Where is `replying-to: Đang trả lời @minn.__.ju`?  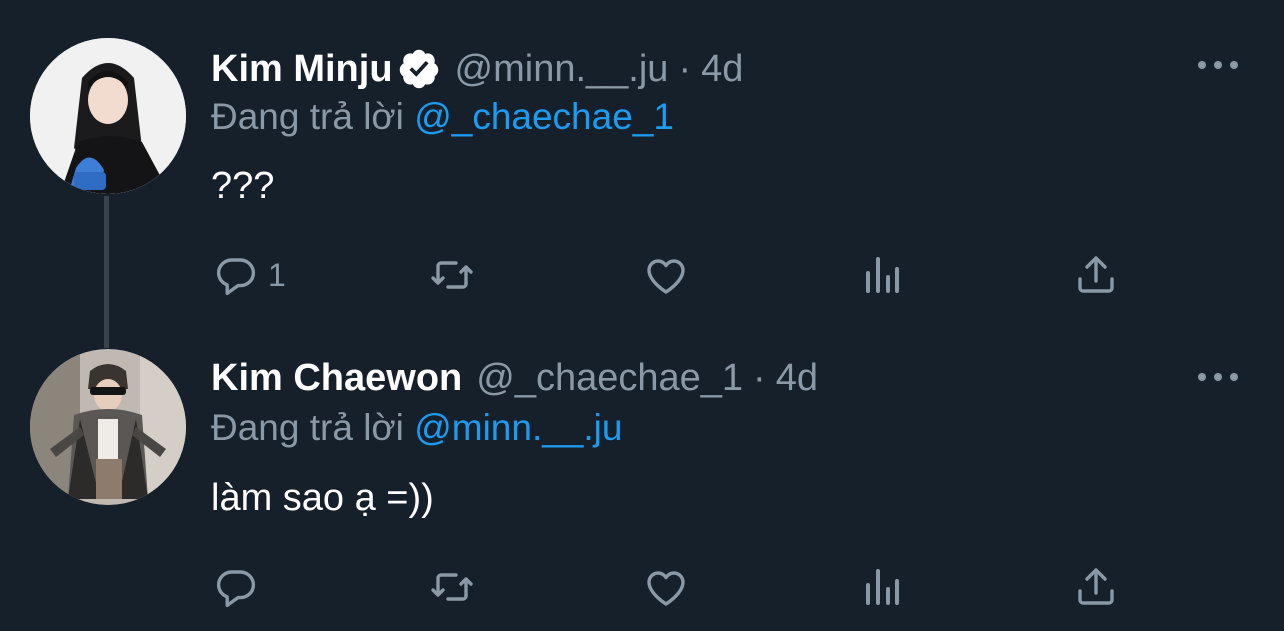 replying-to: Đang trả lời @minn.__.ju is located at coordinates (416, 428).